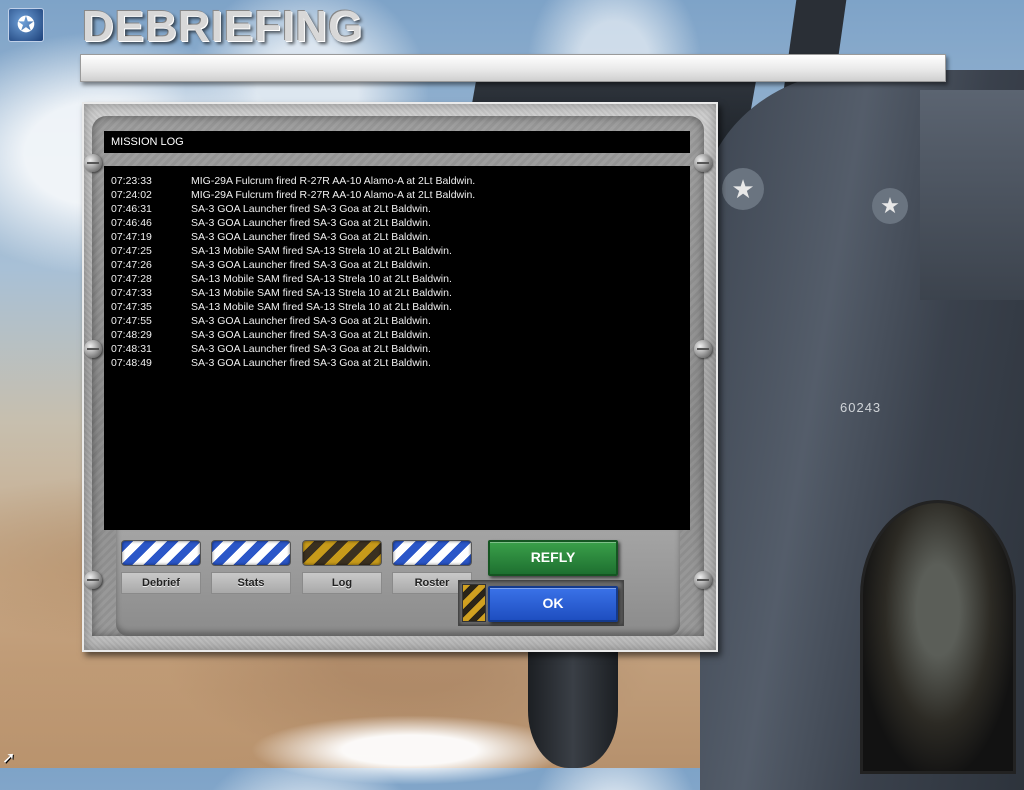 This screenshot has height=790, width=1024. Describe the element at coordinates (342, 553) in the screenshot. I see `tab-log-indicator` at that location.